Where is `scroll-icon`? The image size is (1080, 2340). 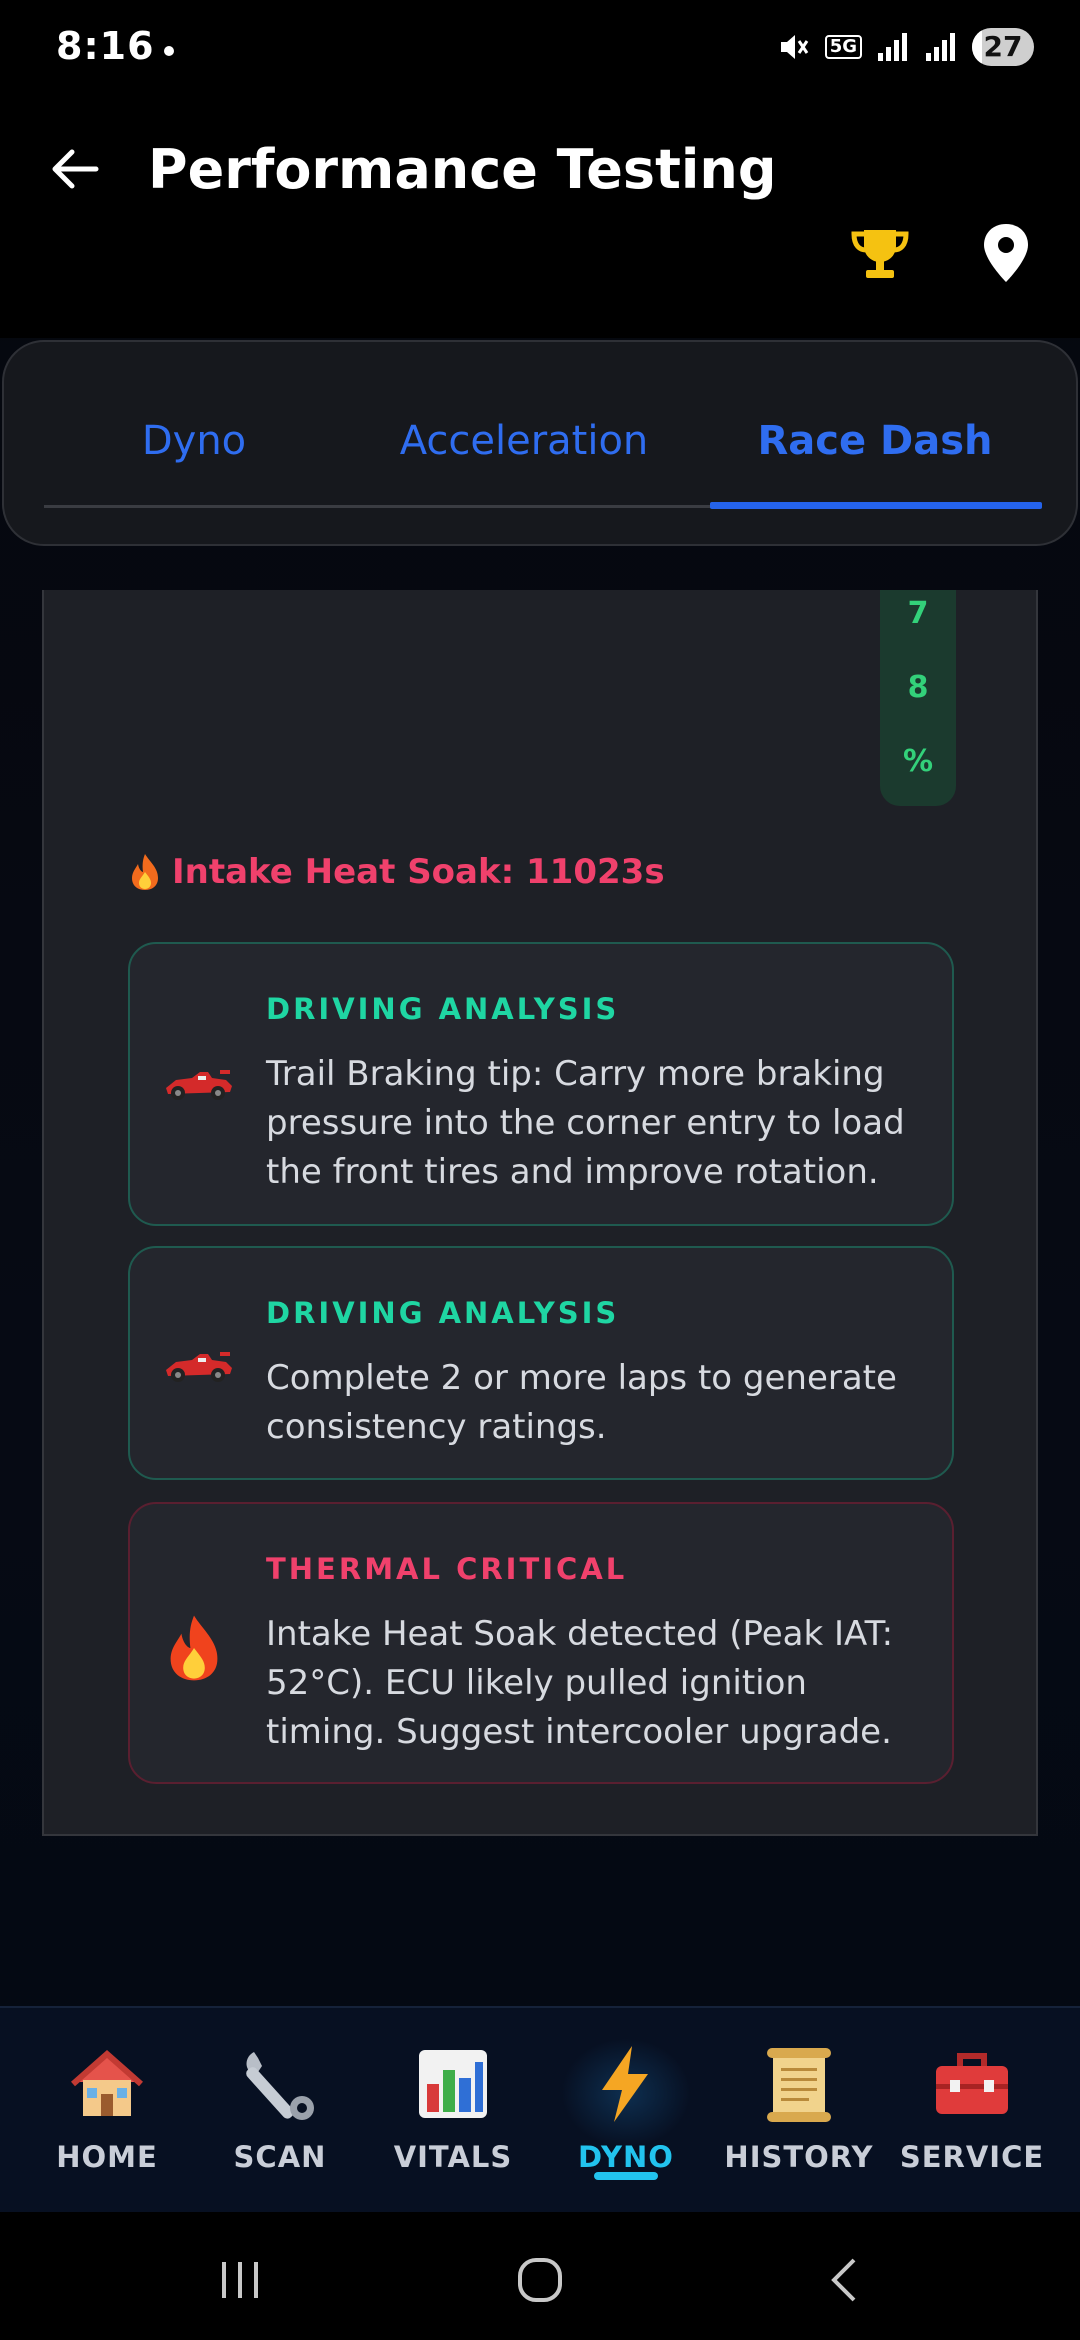 scroll-icon is located at coordinates (799, 2085).